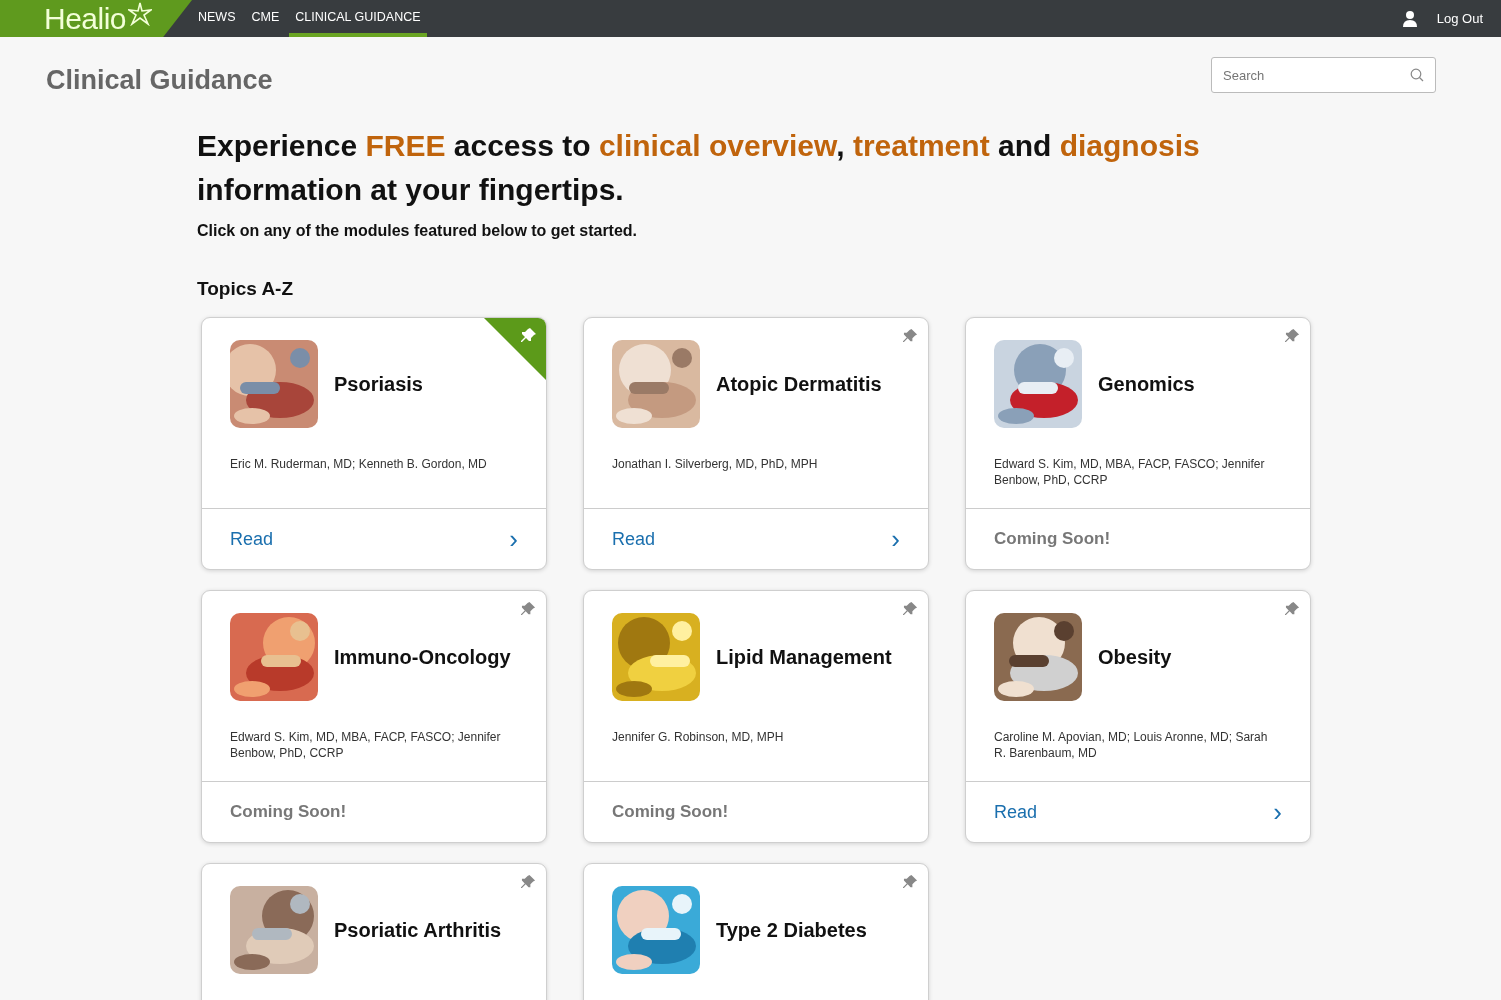  What do you see at coordinates (804, 657) in the screenshot?
I see `topic-title: Lipid Management` at bounding box center [804, 657].